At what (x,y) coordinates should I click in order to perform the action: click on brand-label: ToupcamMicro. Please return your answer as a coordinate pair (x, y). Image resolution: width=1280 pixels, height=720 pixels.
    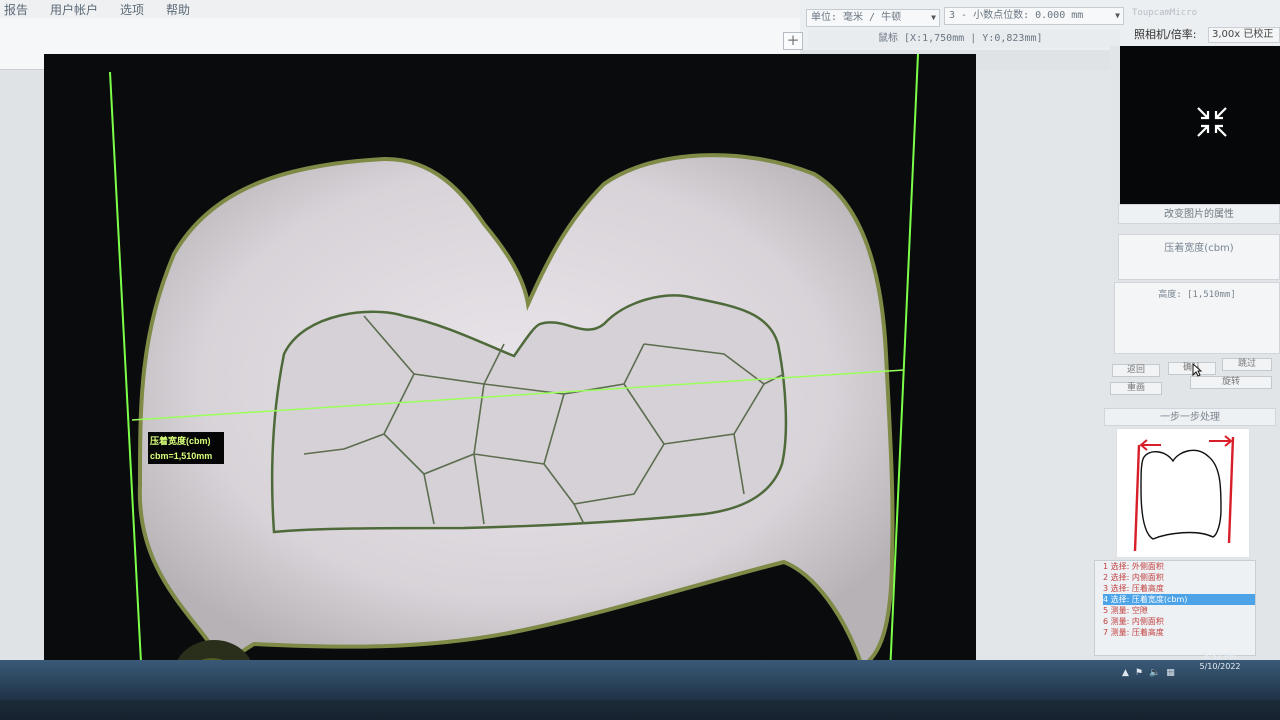
    Looking at the image, I should click on (1165, 13).